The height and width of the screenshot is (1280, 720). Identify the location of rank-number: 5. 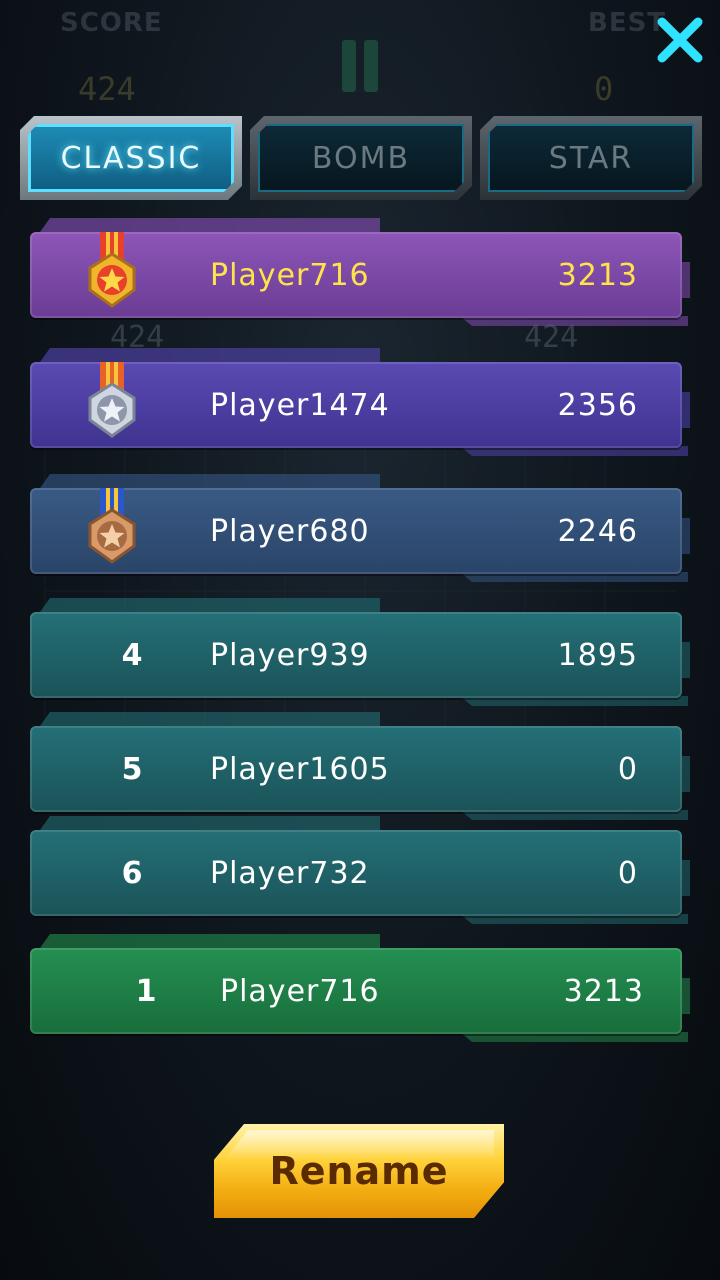
(132, 769).